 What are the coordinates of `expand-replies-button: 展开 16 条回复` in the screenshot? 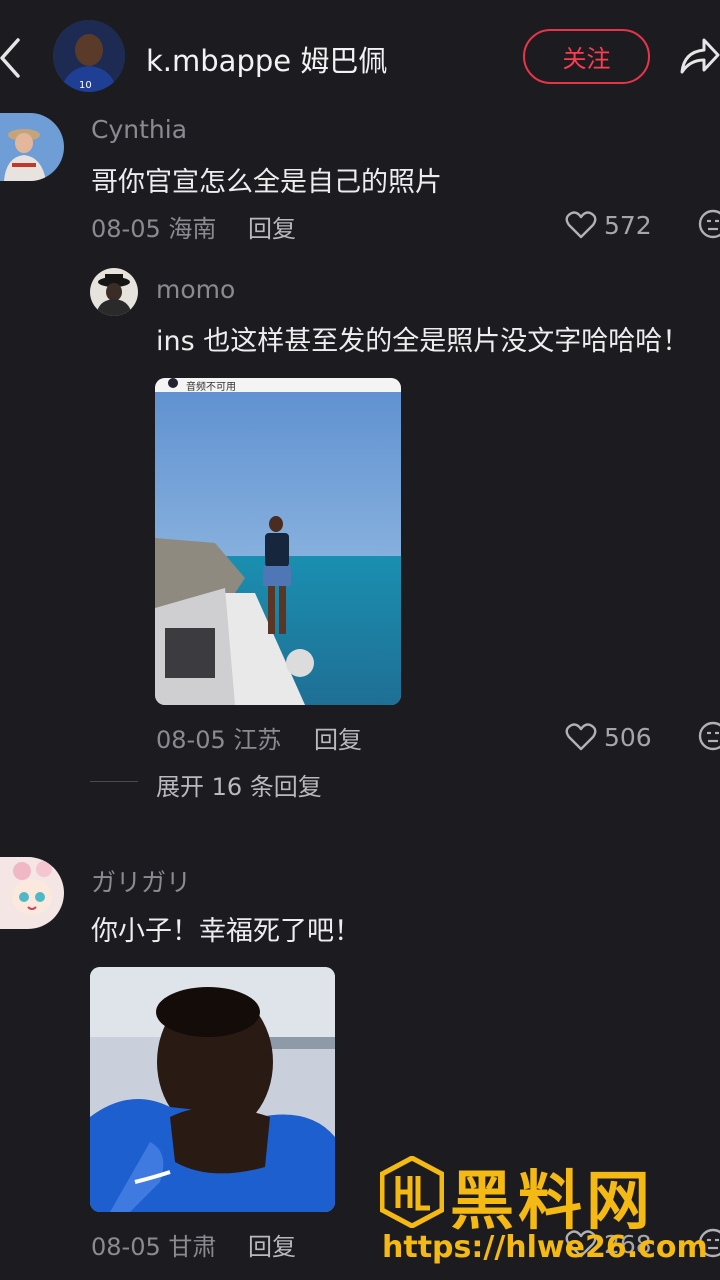 It's located at (239, 784).